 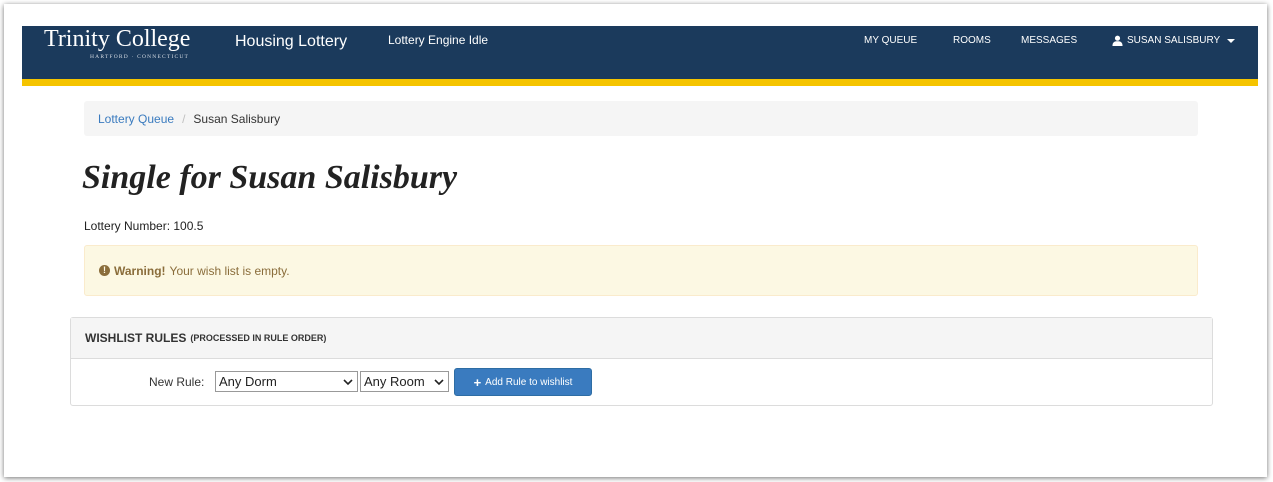 I want to click on wishlist-subheading: (PROCESSED IN RULE ORDER), so click(x=258, y=338).